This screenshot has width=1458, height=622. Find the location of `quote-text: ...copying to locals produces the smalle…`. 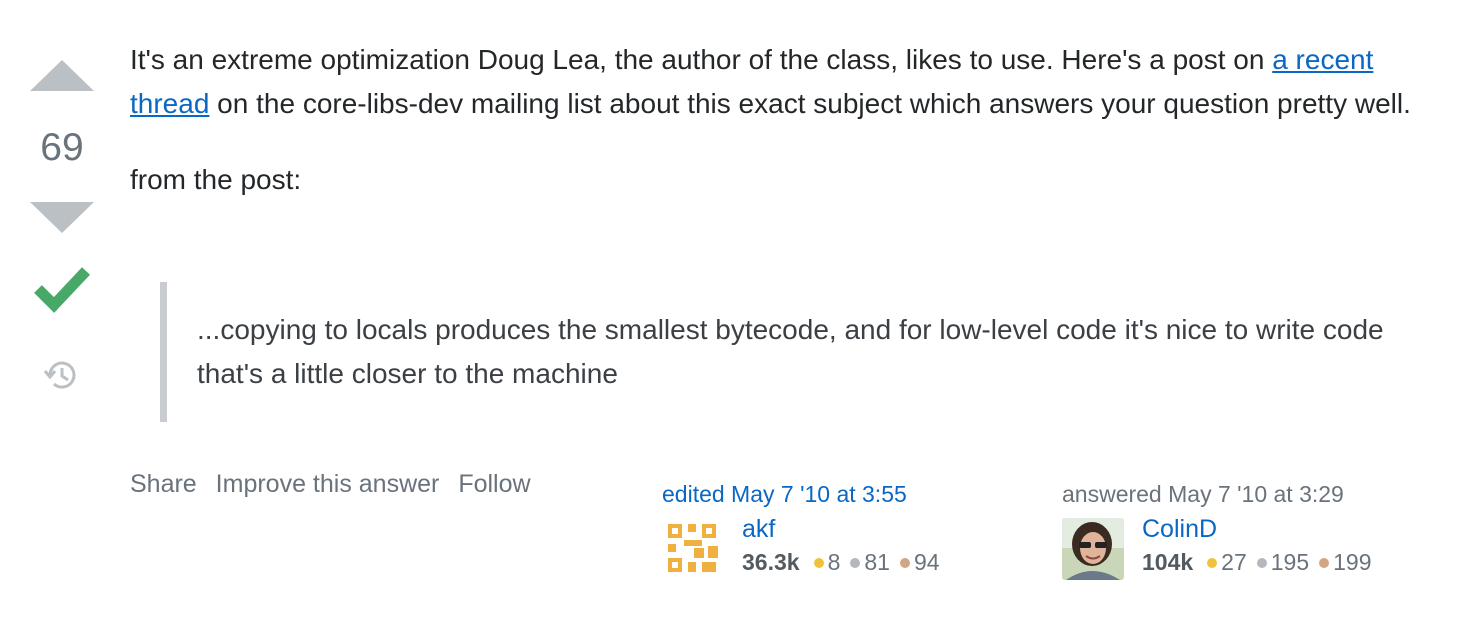

quote-text: ...copying to locals produces the smalle… is located at coordinates (790, 351).